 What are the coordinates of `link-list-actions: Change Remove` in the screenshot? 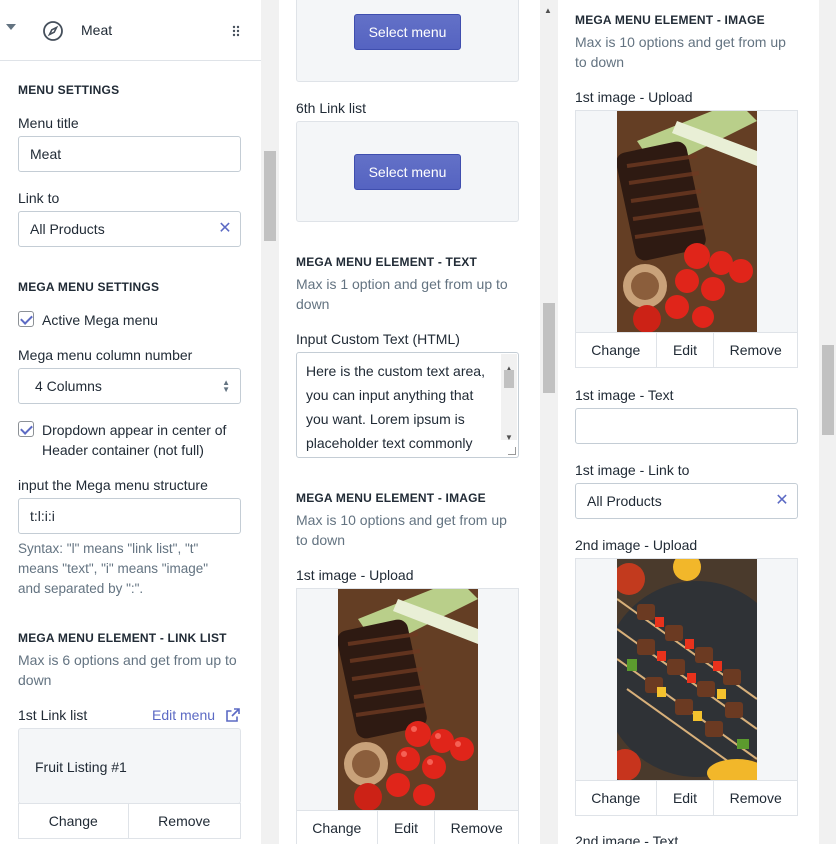 It's located at (129, 821).